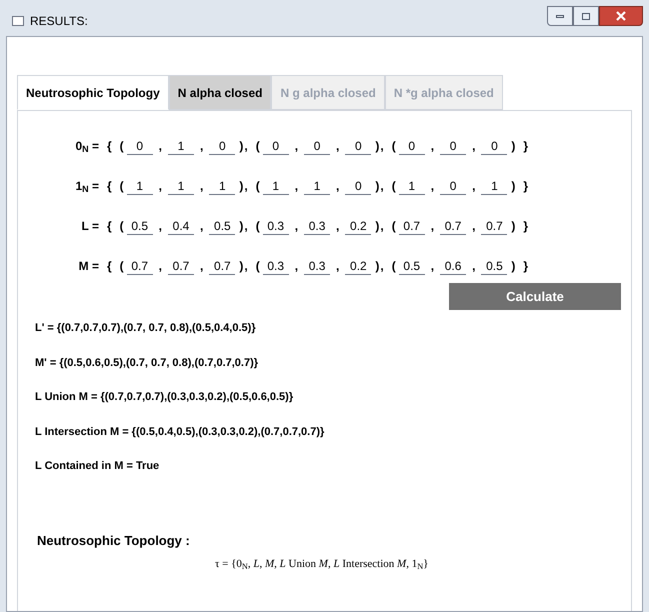 This screenshot has width=649, height=612. I want to click on result-text: L' = {(0.7,0.7,0.7),(0.7, 0.7, 0.8),(0.5,0.4,0.5)}, so click(146, 328).